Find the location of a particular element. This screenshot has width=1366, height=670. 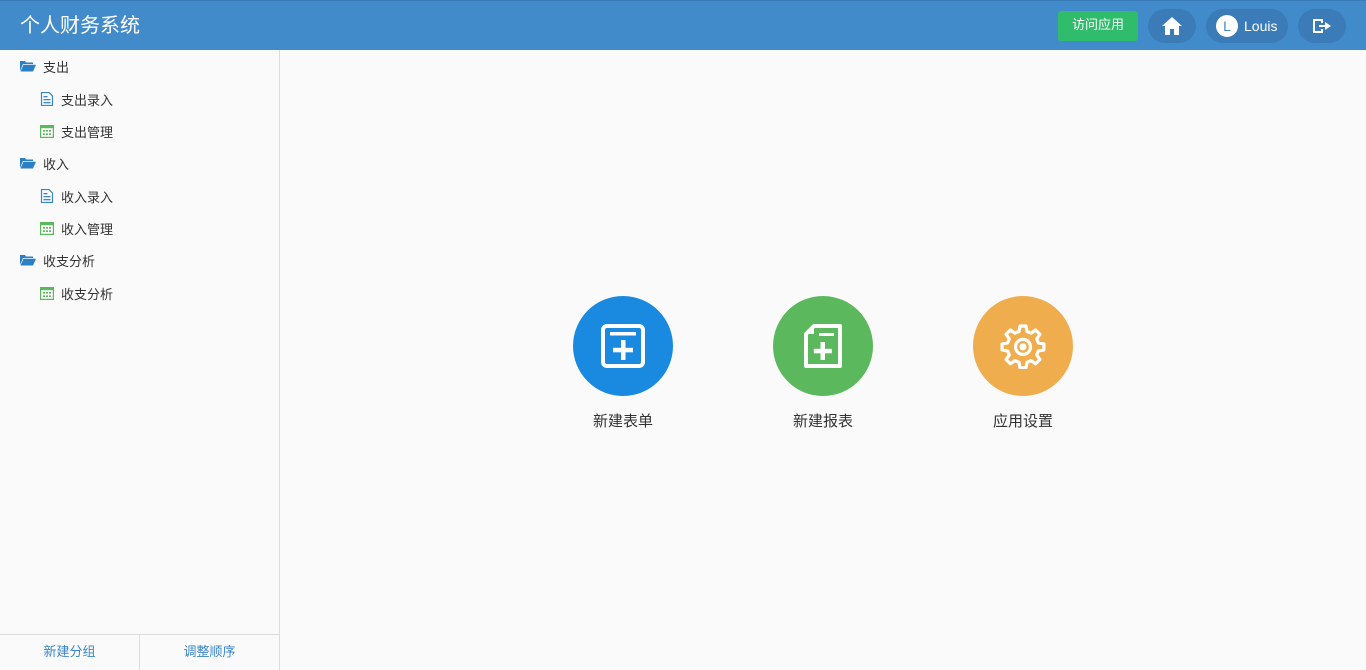

app-settings-label: 应用设置 is located at coordinates (1023, 420).